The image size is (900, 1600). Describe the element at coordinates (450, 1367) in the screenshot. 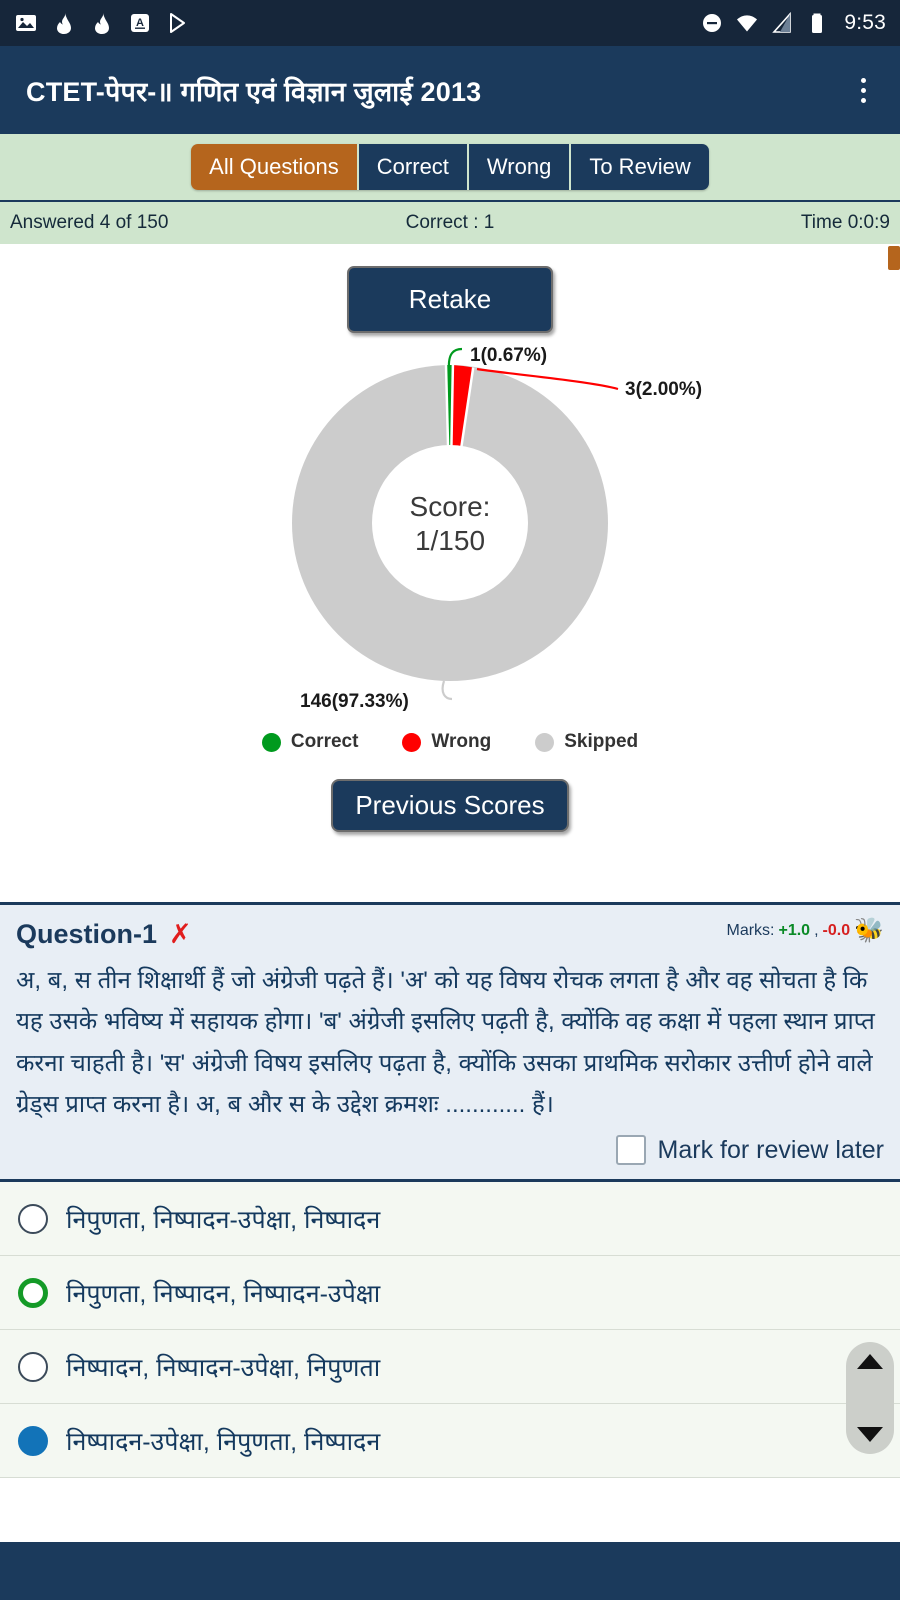

I see `option-row-3: निष्पादन, निष्पादन-उपेक्षा, निपुणता` at that location.